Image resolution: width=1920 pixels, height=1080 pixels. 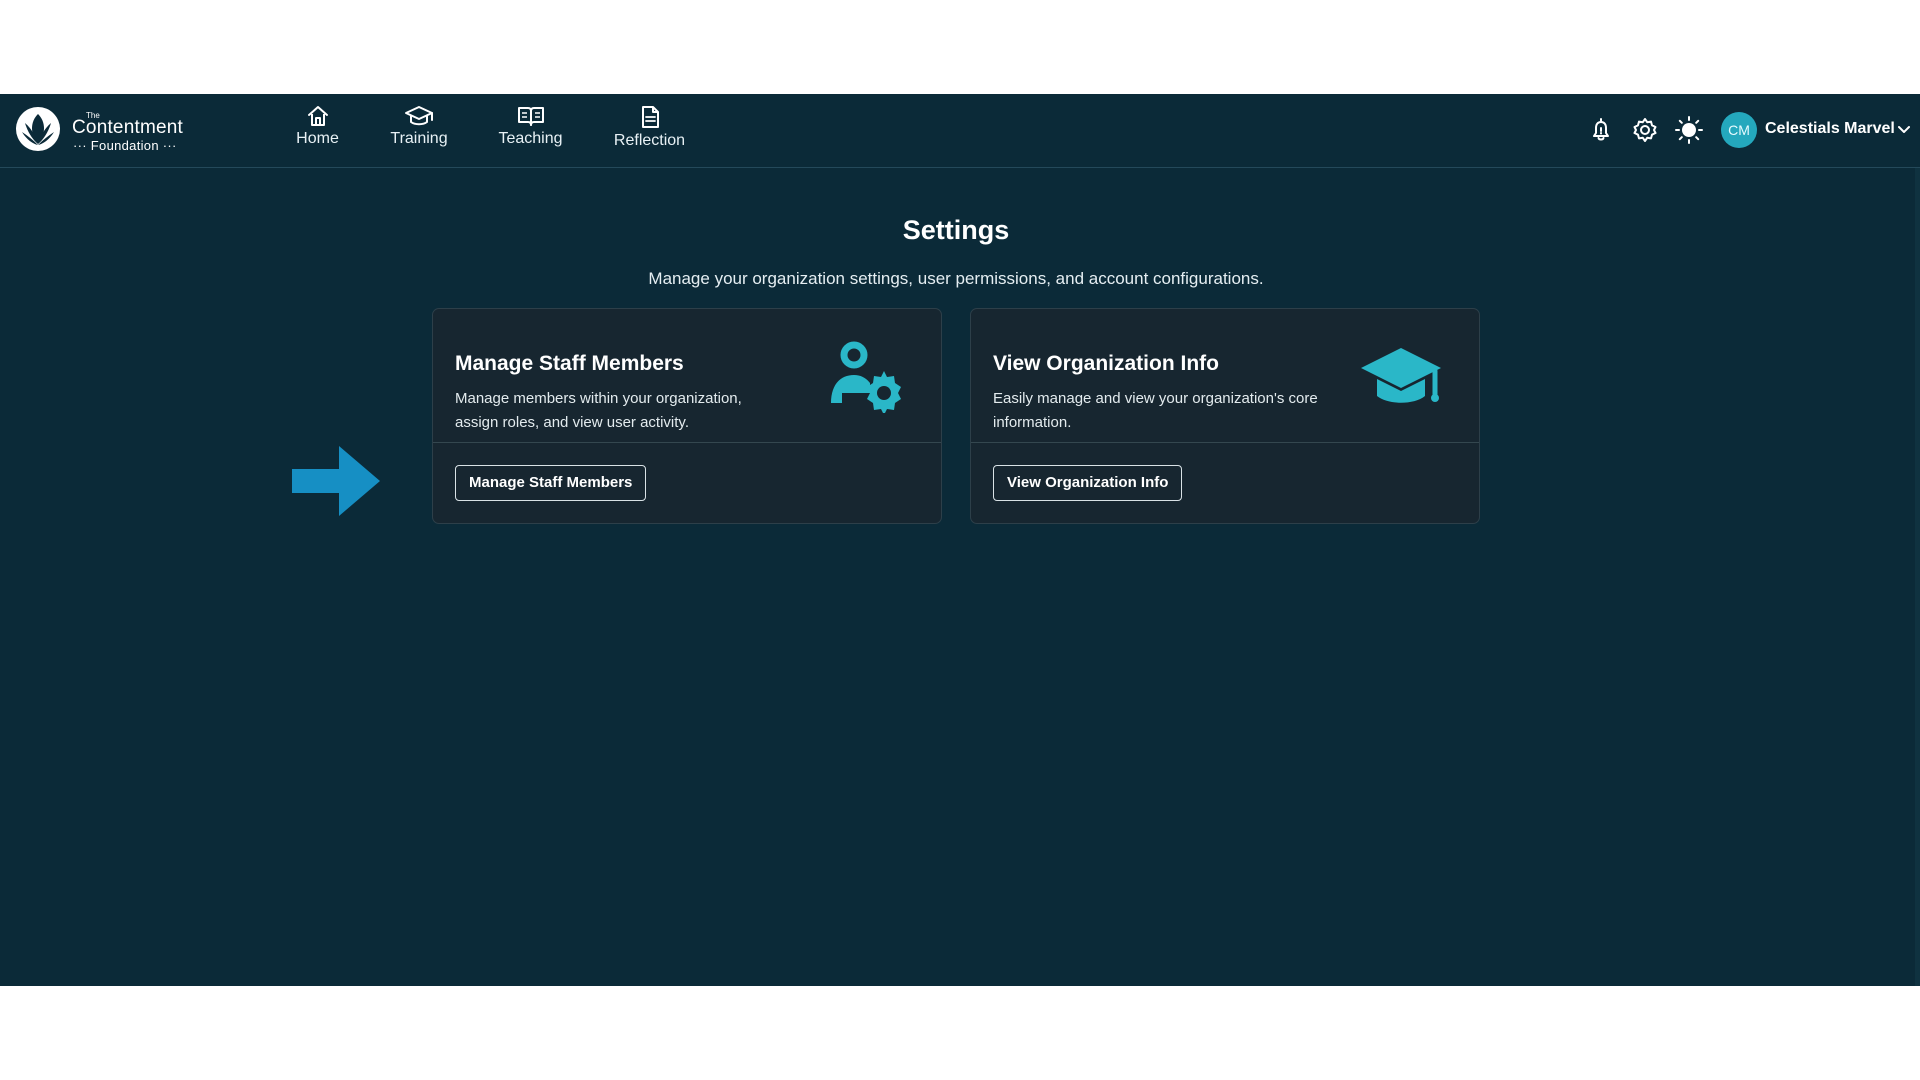 I want to click on right-arrow-icon, so click(x=336, y=481).